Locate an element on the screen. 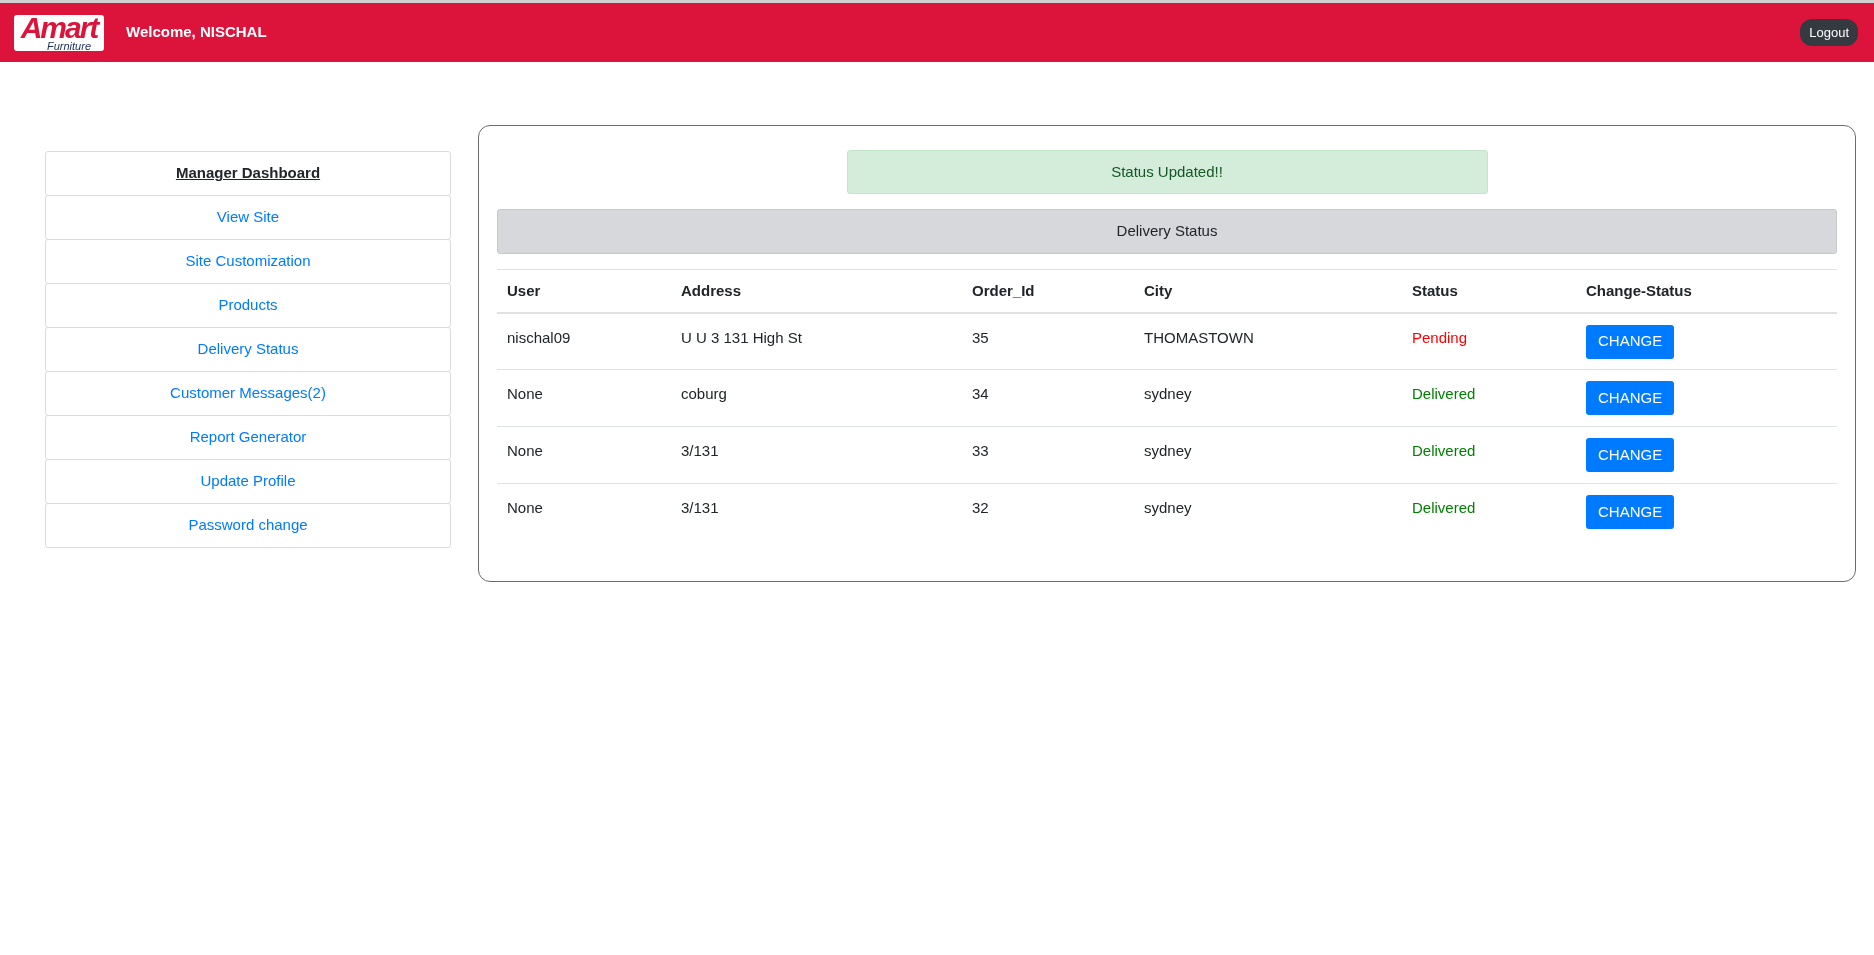 The width and height of the screenshot is (1874, 955). sidebar-link: Update Profile is located at coordinates (248, 481).